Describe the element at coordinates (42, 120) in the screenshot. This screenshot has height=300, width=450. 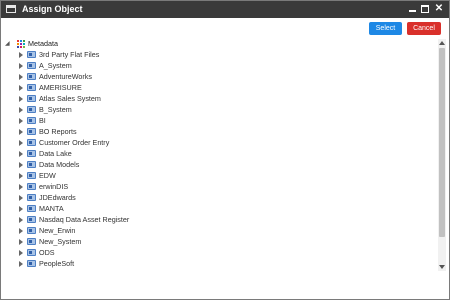
I see `tree-item-label: BI` at that location.